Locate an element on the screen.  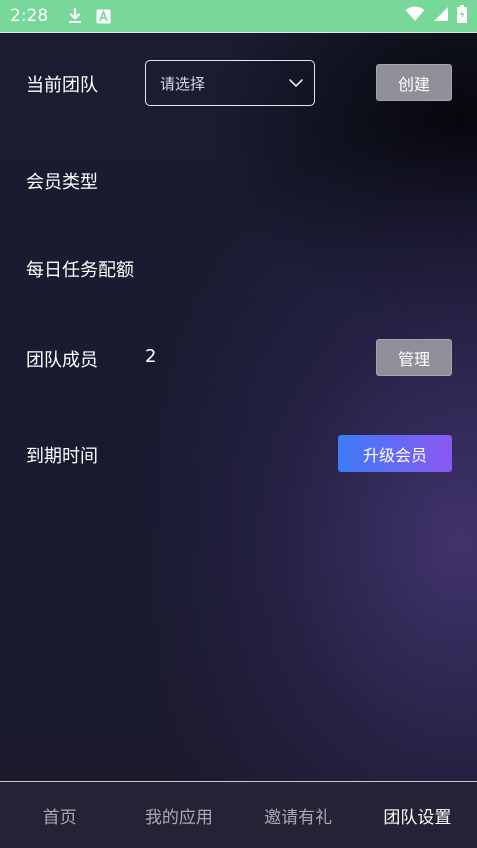
bottom-nav: 首页 我的应用 邀请有礼 团队设置 is located at coordinates (238, 814).